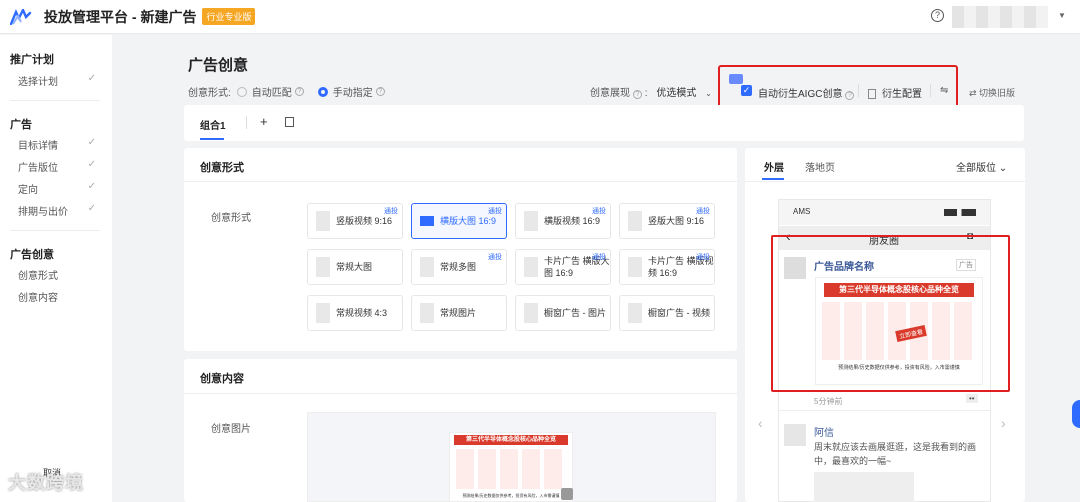 Image resolution: width=1080 pixels, height=502 pixels. Describe the element at coordinates (567, 494) in the screenshot. I see `edit-image-icon` at that location.